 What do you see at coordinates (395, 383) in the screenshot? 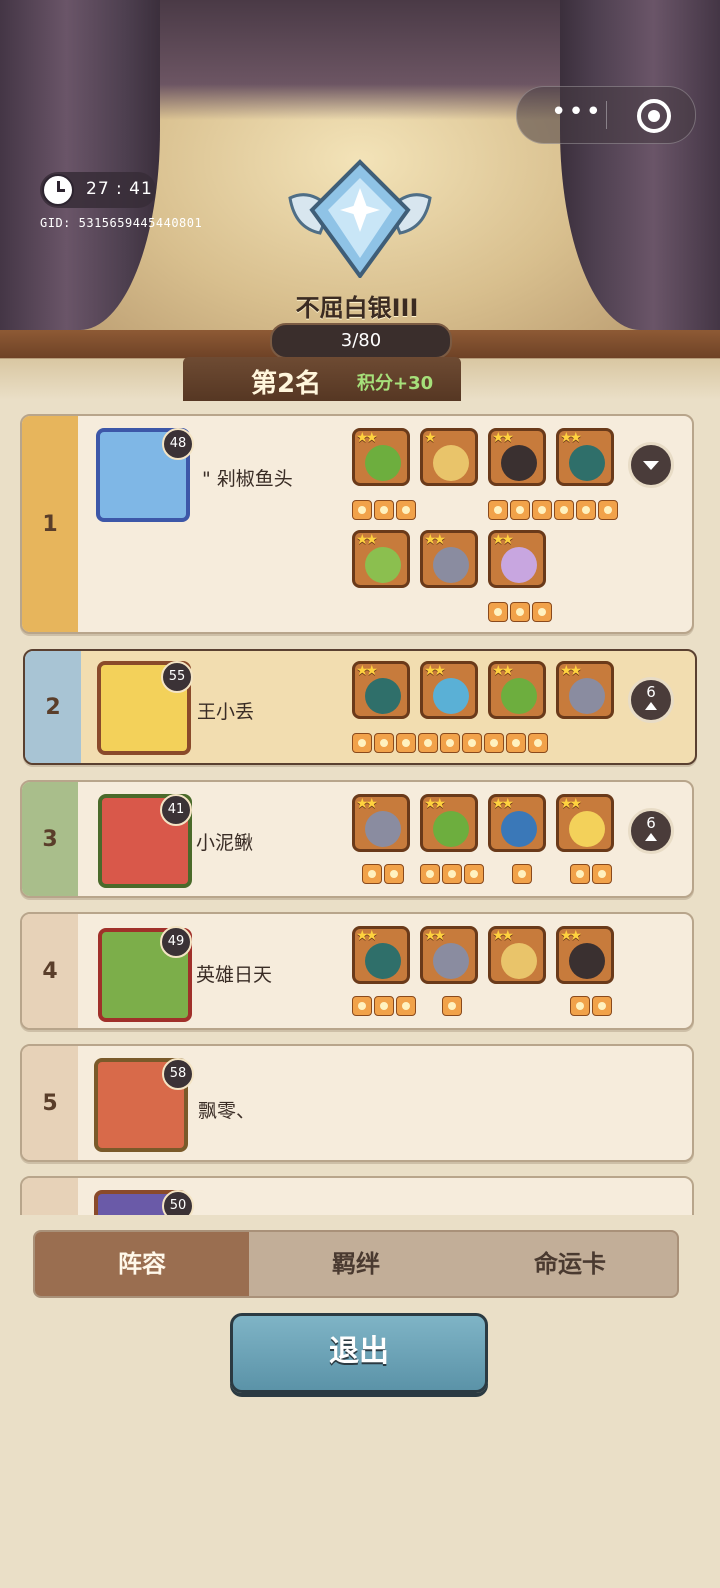
I see `score-gain-text: 积分+30` at bounding box center [395, 383].